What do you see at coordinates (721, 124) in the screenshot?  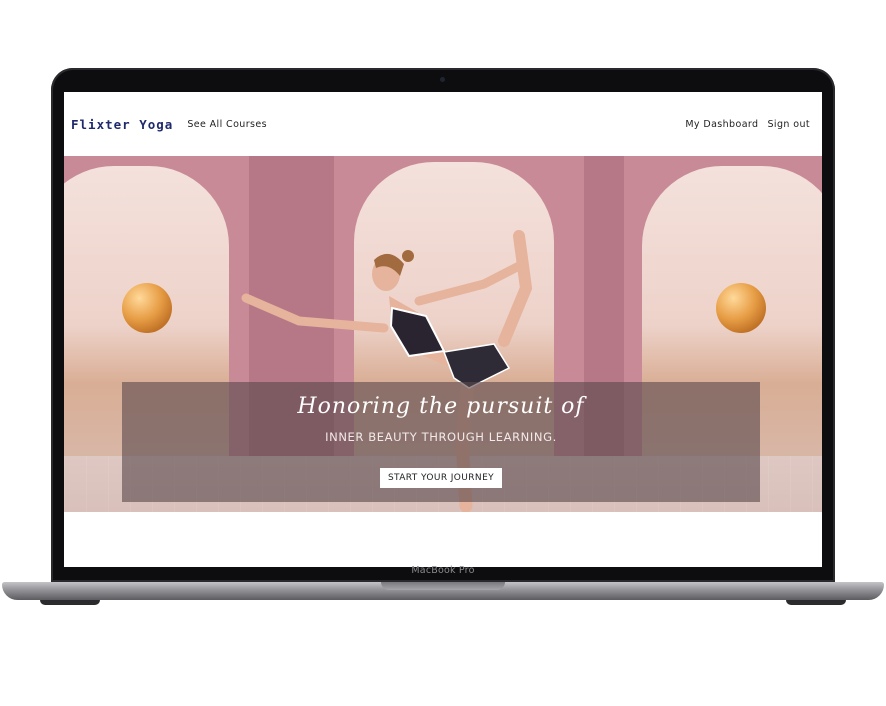 I see `my-dashboard-link: My Dashboard` at bounding box center [721, 124].